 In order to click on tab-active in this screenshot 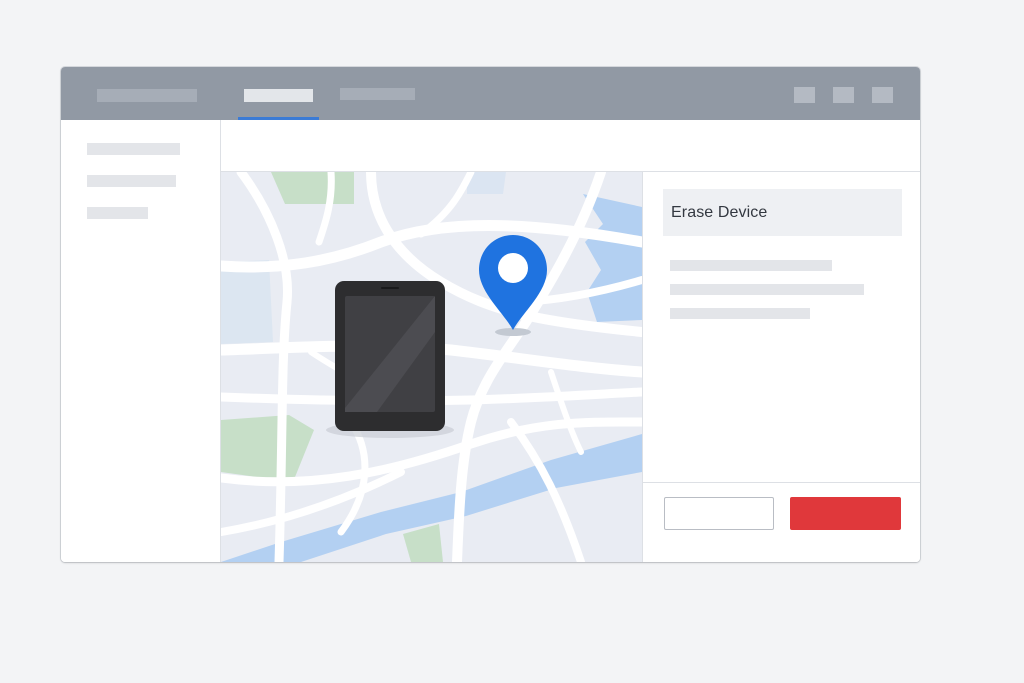, I will do `click(278, 93)`.